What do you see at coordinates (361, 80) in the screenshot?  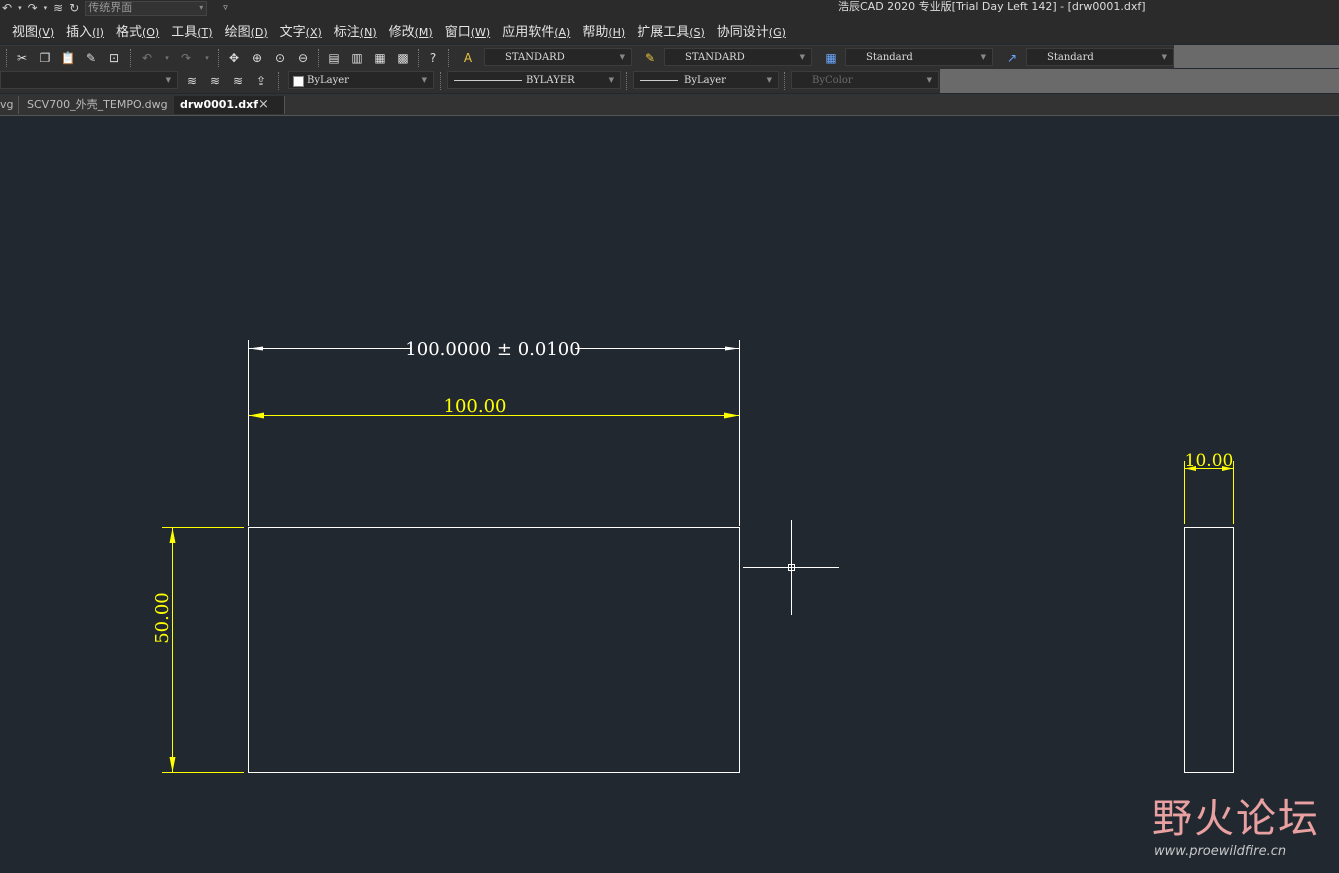 I see `color-select: ByLayer ▼` at bounding box center [361, 80].